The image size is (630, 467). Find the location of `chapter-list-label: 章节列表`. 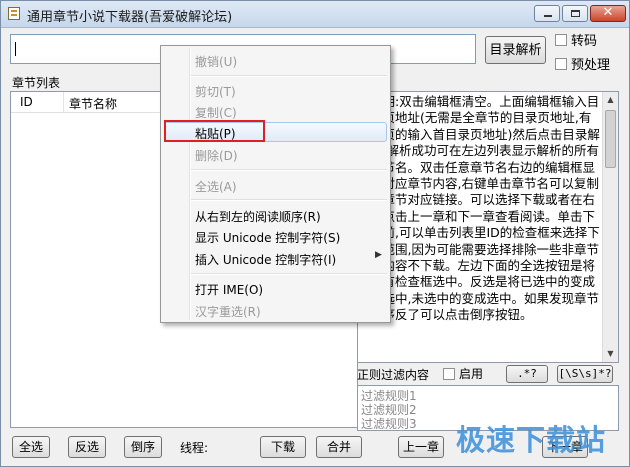

chapter-list-label: 章节列表 is located at coordinates (36, 83).